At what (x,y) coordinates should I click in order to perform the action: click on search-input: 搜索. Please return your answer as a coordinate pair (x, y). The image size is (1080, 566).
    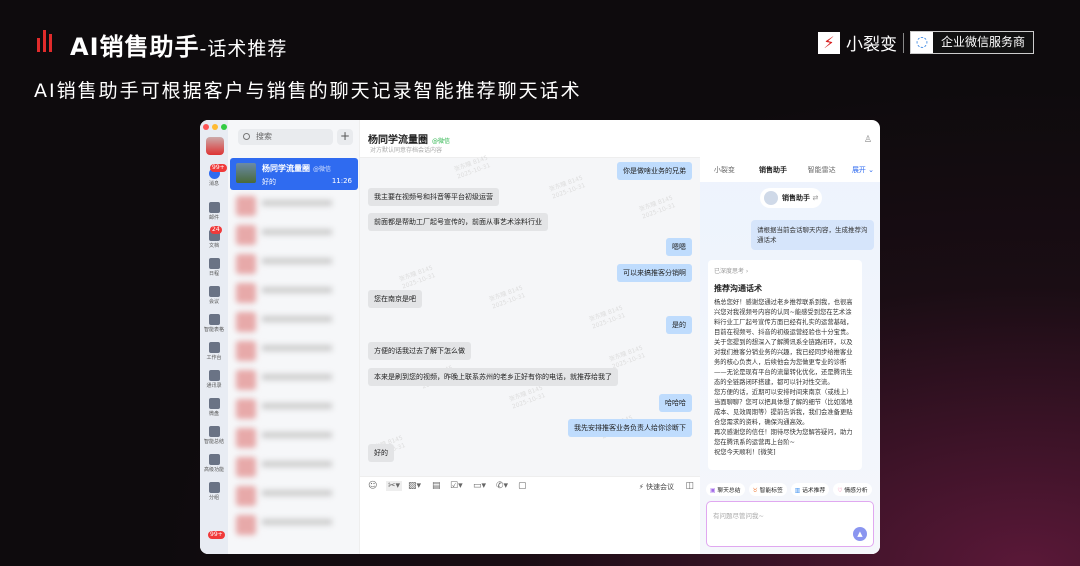
    Looking at the image, I should click on (285, 137).